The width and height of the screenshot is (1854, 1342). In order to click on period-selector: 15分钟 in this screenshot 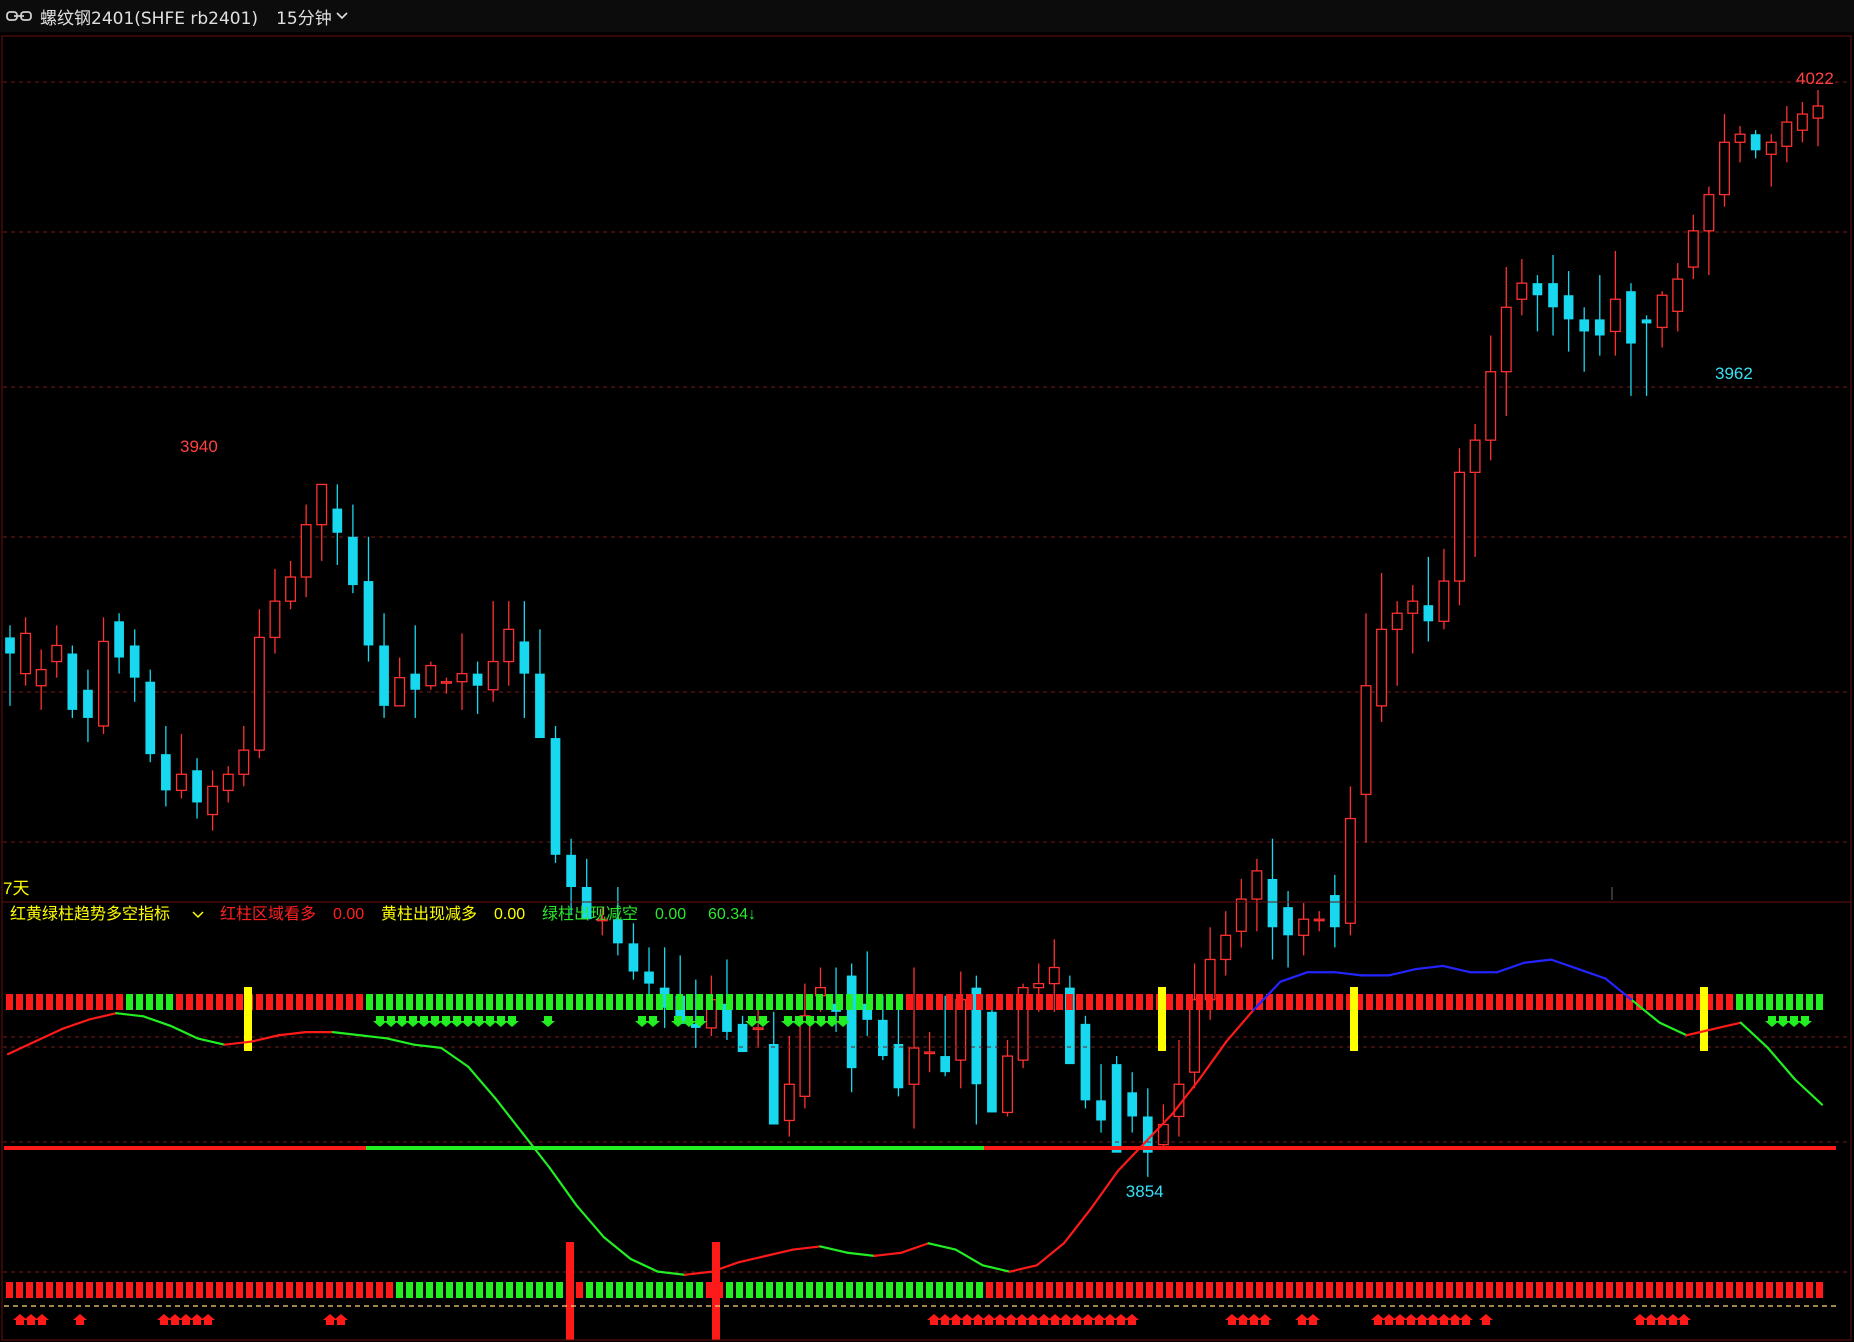, I will do `click(312, 16)`.